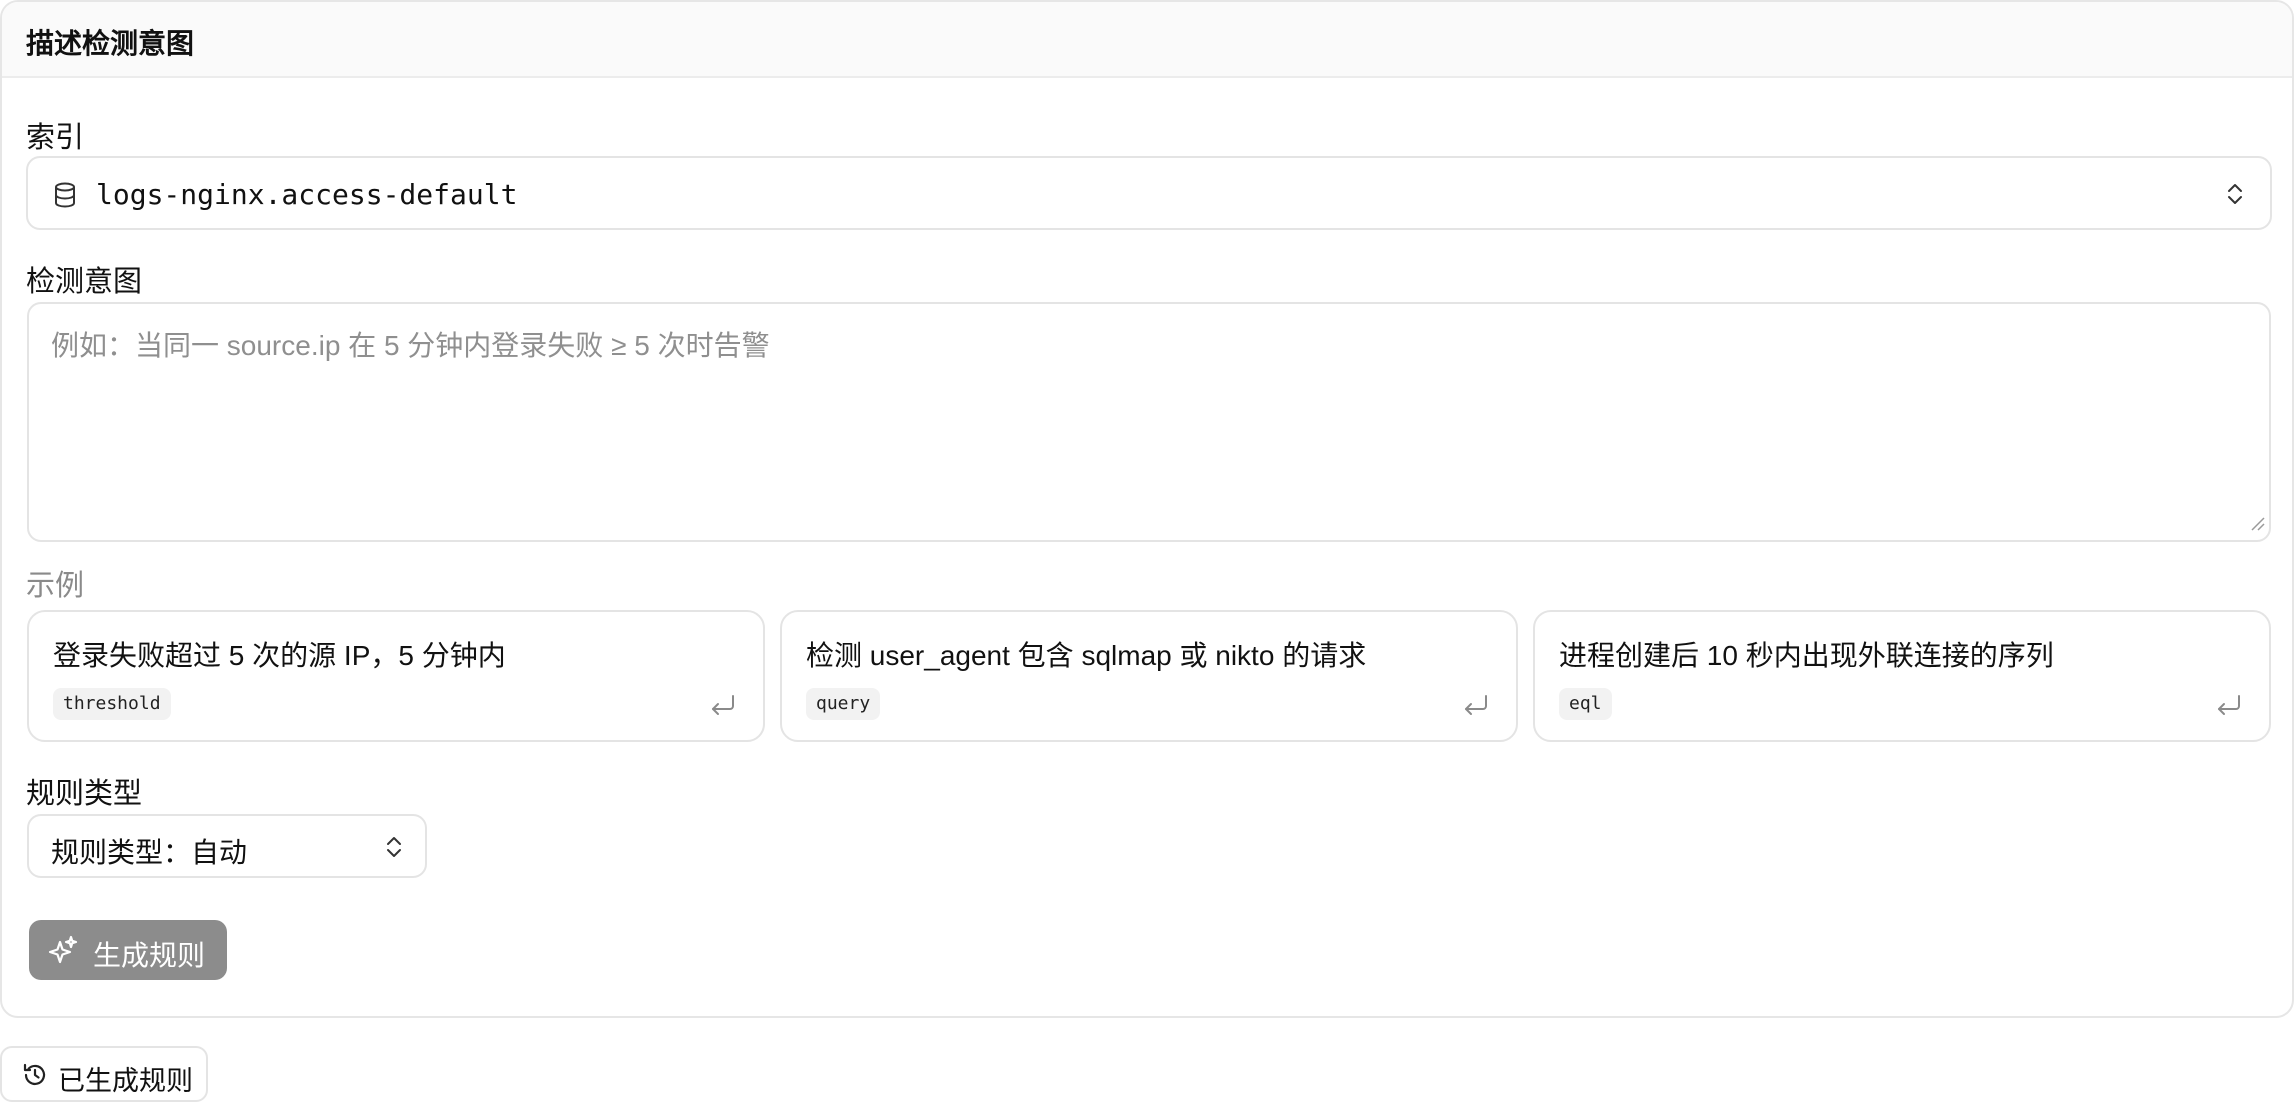 The width and height of the screenshot is (2296, 1102). What do you see at coordinates (279, 655) in the screenshot?
I see `example-text: 登录失败超过 5 次的源 IP，5 分钟内` at bounding box center [279, 655].